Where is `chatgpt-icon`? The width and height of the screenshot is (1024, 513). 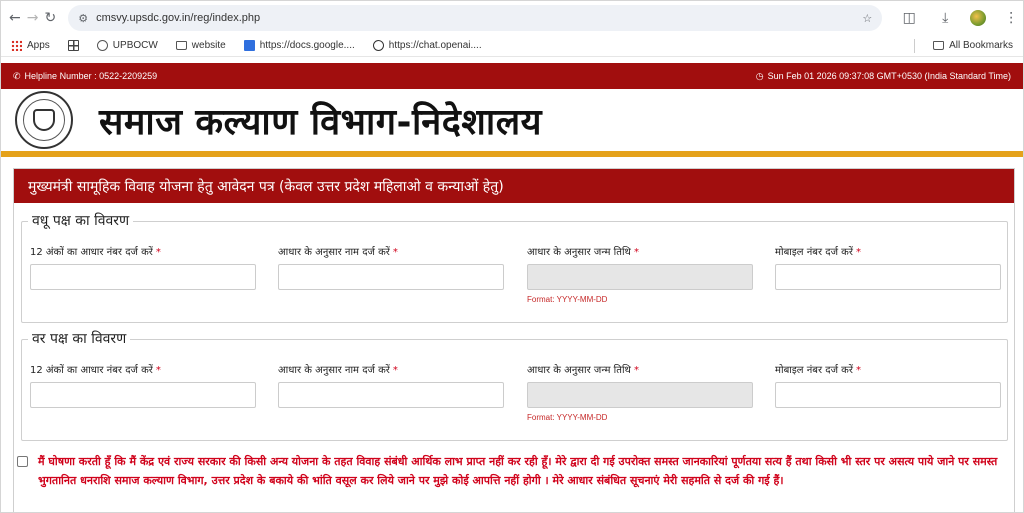 chatgpt-icon is located at coordinates (378, 45).